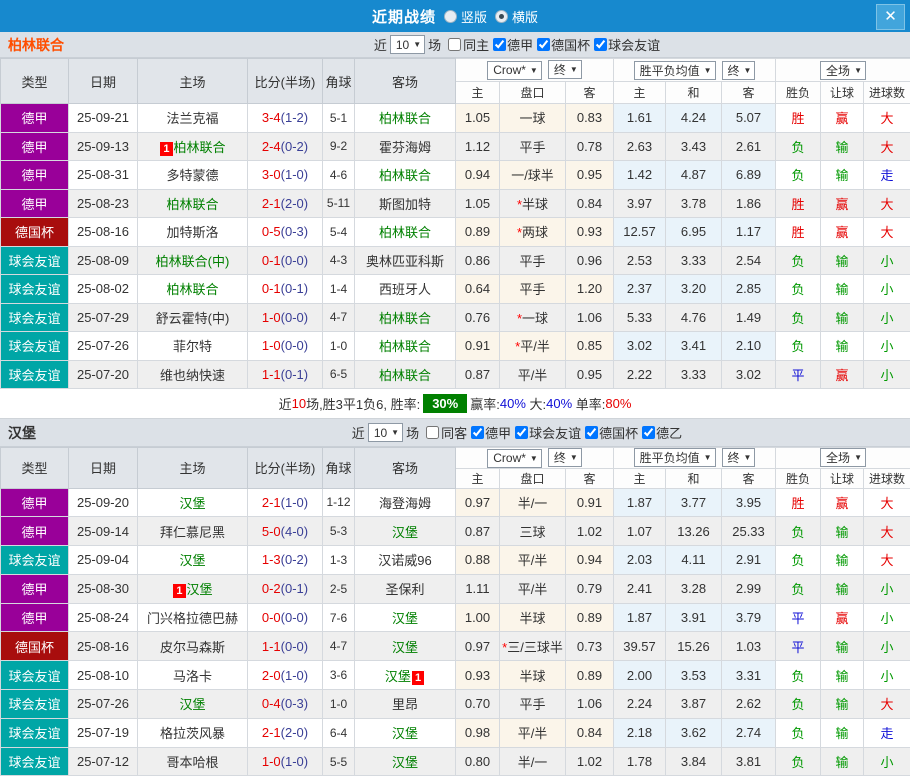 The height and width of the screenshot is (776, 910). I want to click on home-team-name: 维也纳快速, so click(192, 375).